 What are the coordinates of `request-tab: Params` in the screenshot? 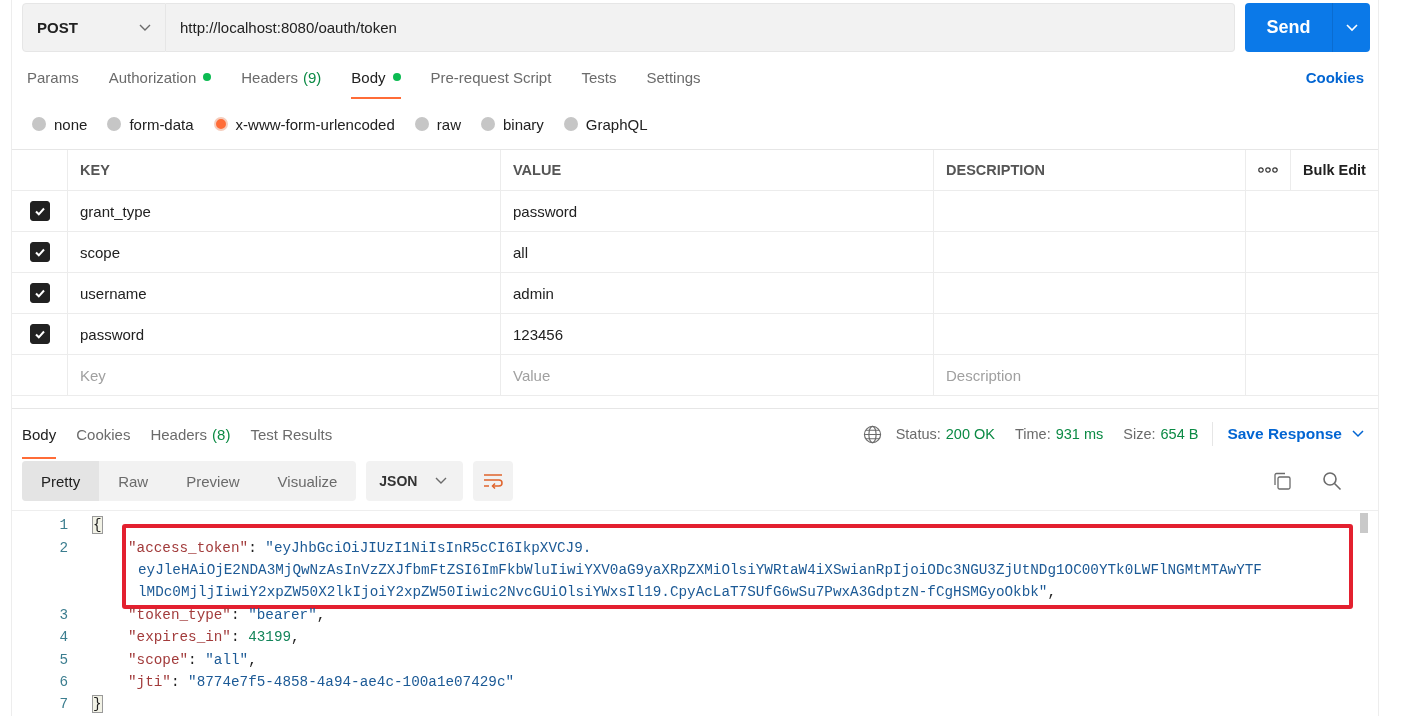 It's located at (53, 77).